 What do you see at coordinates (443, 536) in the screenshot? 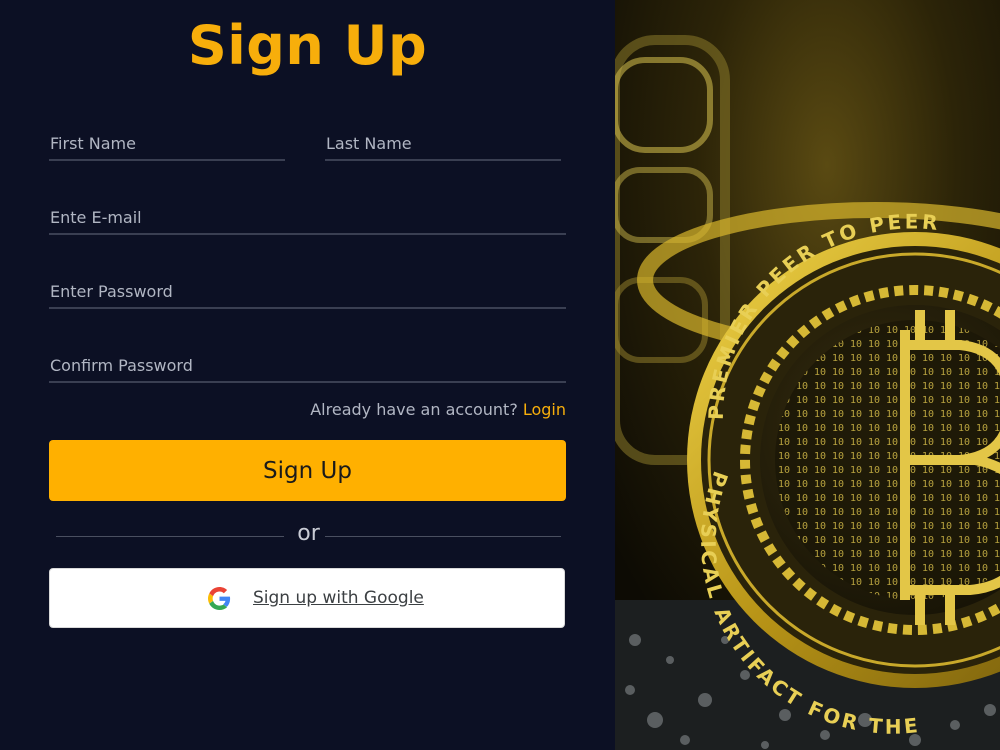
I see `divider-line-right` at bounding box center [443, 536].